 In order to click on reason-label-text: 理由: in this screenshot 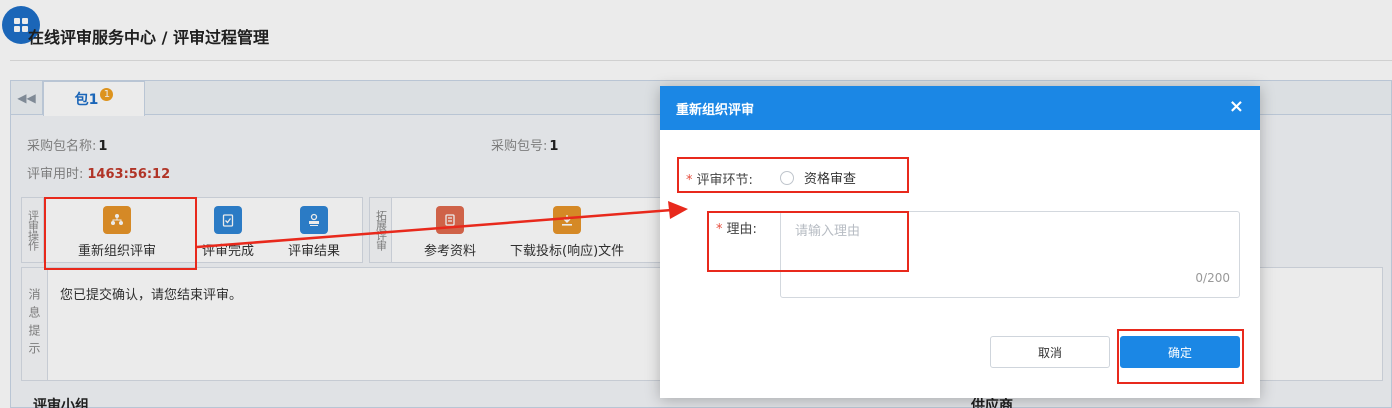, I will do `click(741, 229)`.